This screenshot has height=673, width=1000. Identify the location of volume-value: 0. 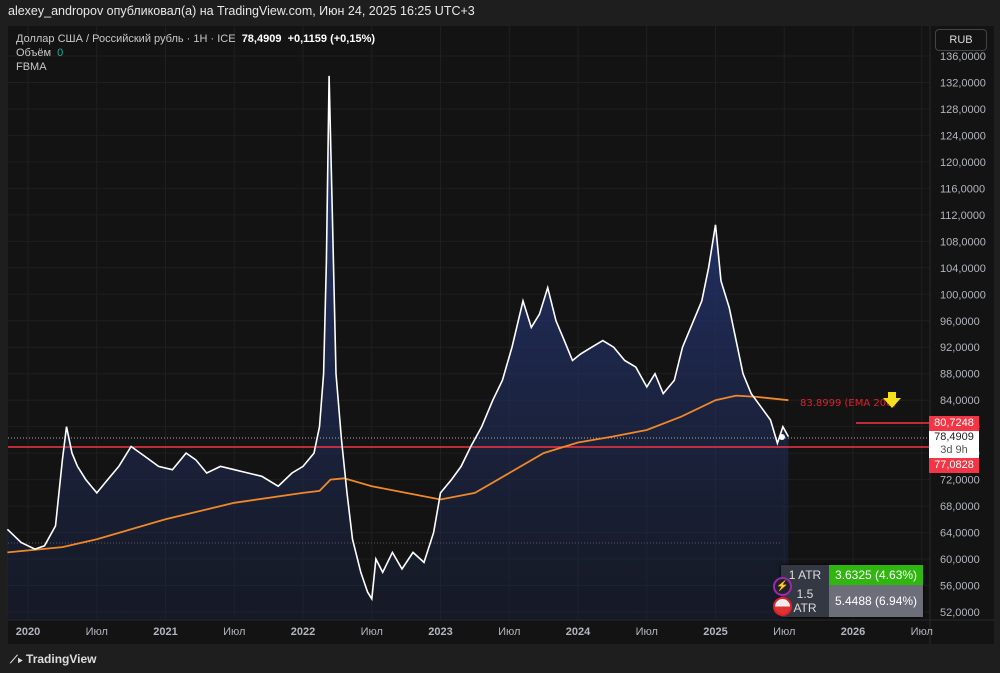
(60, 53).